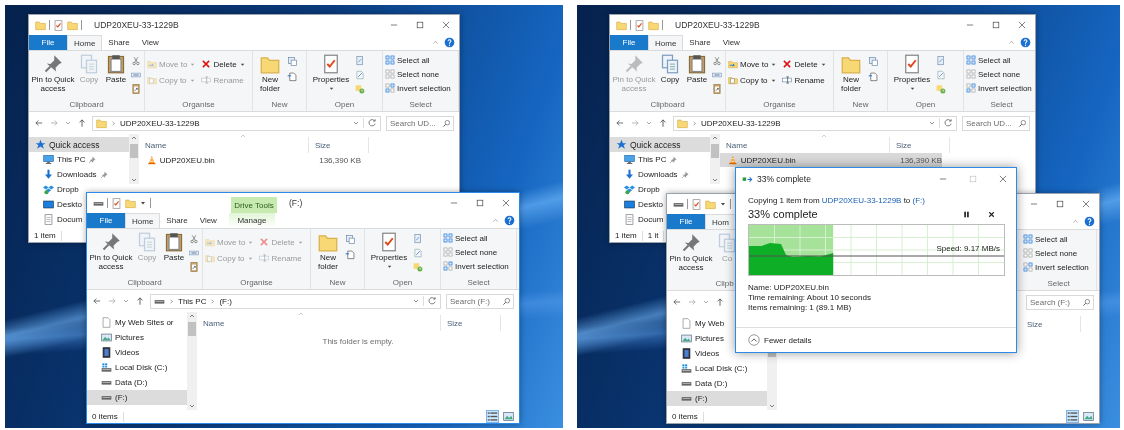  Describe the element at coordinates (118, 382) in the screenshot. I see `nav-item: Data (D:)` at that location.